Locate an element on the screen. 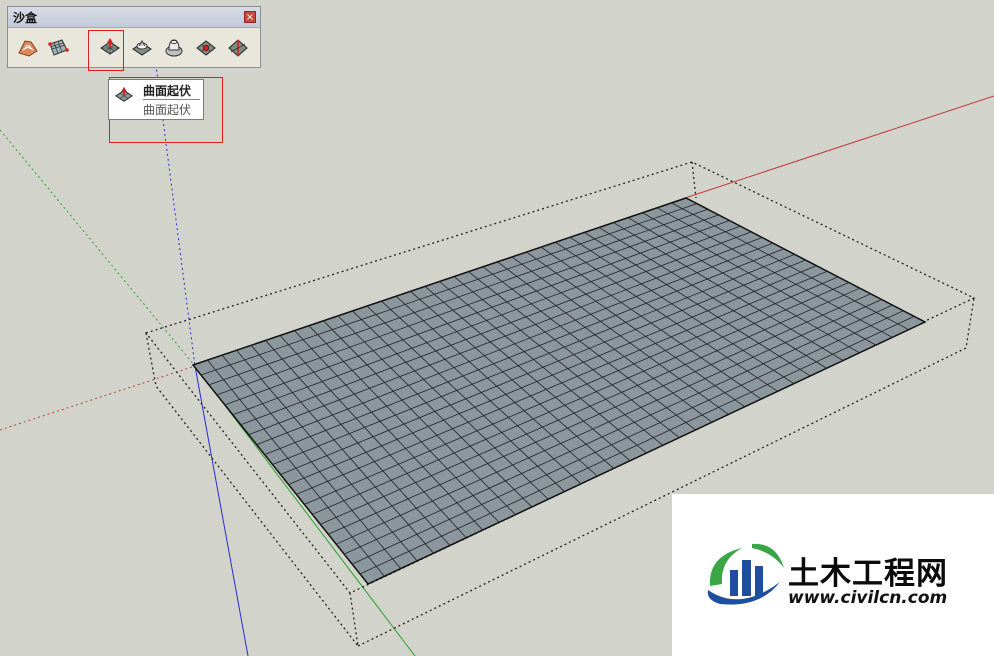  red-axis is located at coordinates (839, 147).